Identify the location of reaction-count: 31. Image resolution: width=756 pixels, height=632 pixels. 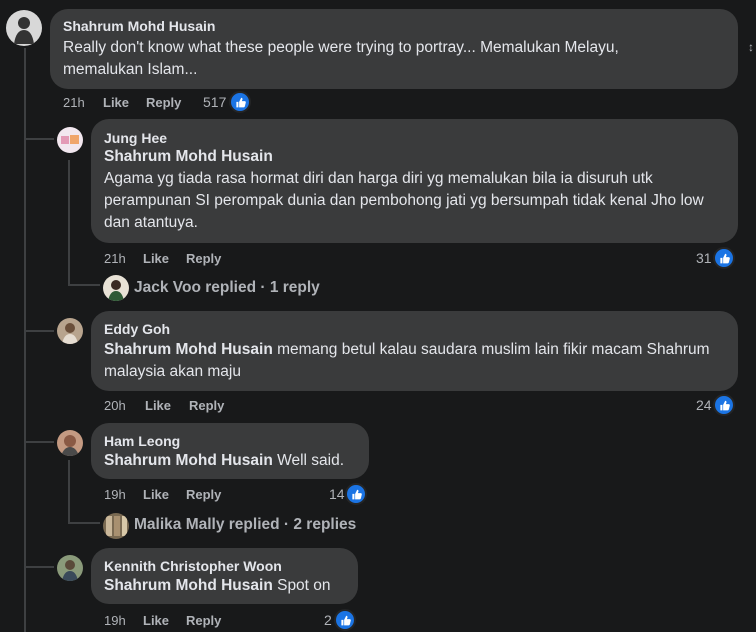
(704, 258).